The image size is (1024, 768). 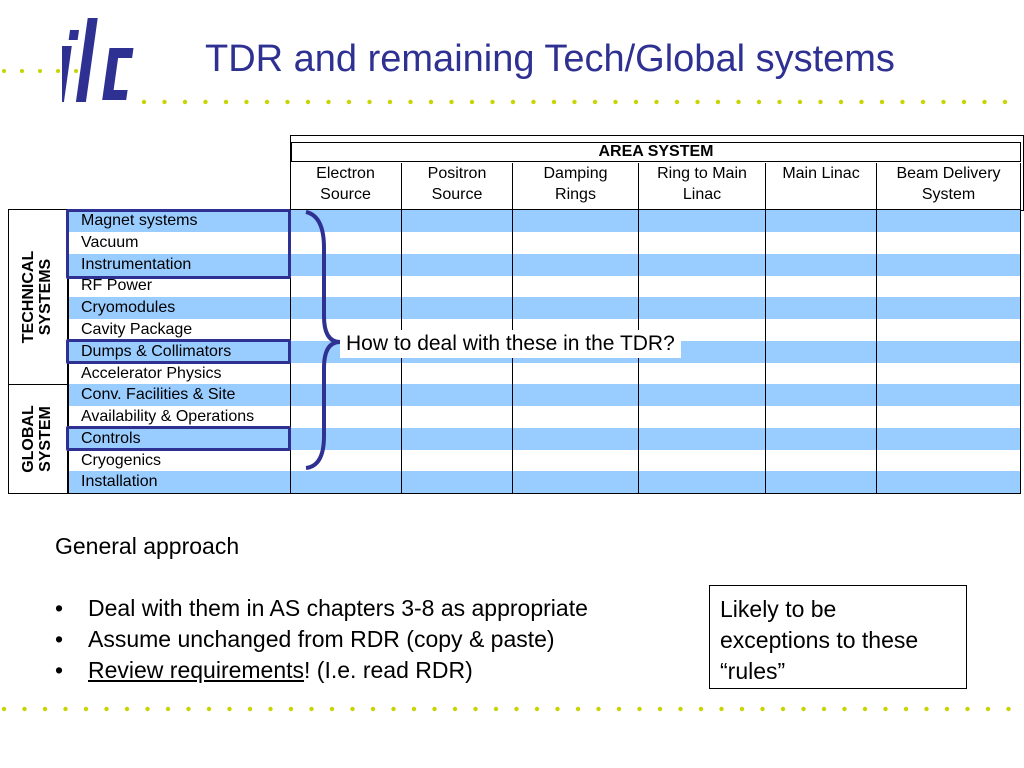 What do you see at coordinates (510, 344) in the screenshot?
I see `callout-text: How to deal with these in the TDR?` at bounding box center [510, 344].